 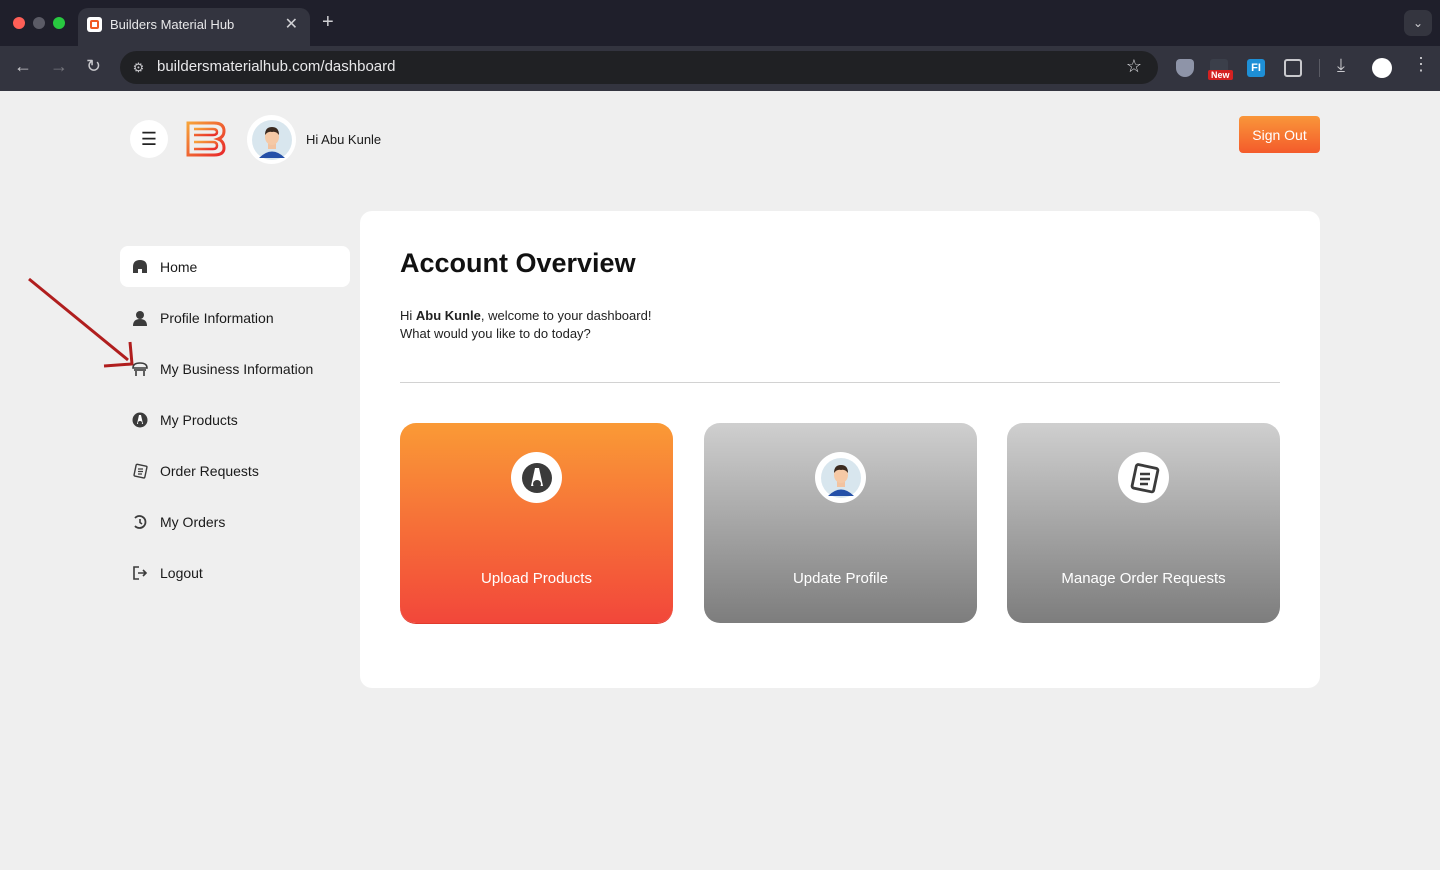 I want to click on card-label: Upload Products, so click(x=536, y=578).